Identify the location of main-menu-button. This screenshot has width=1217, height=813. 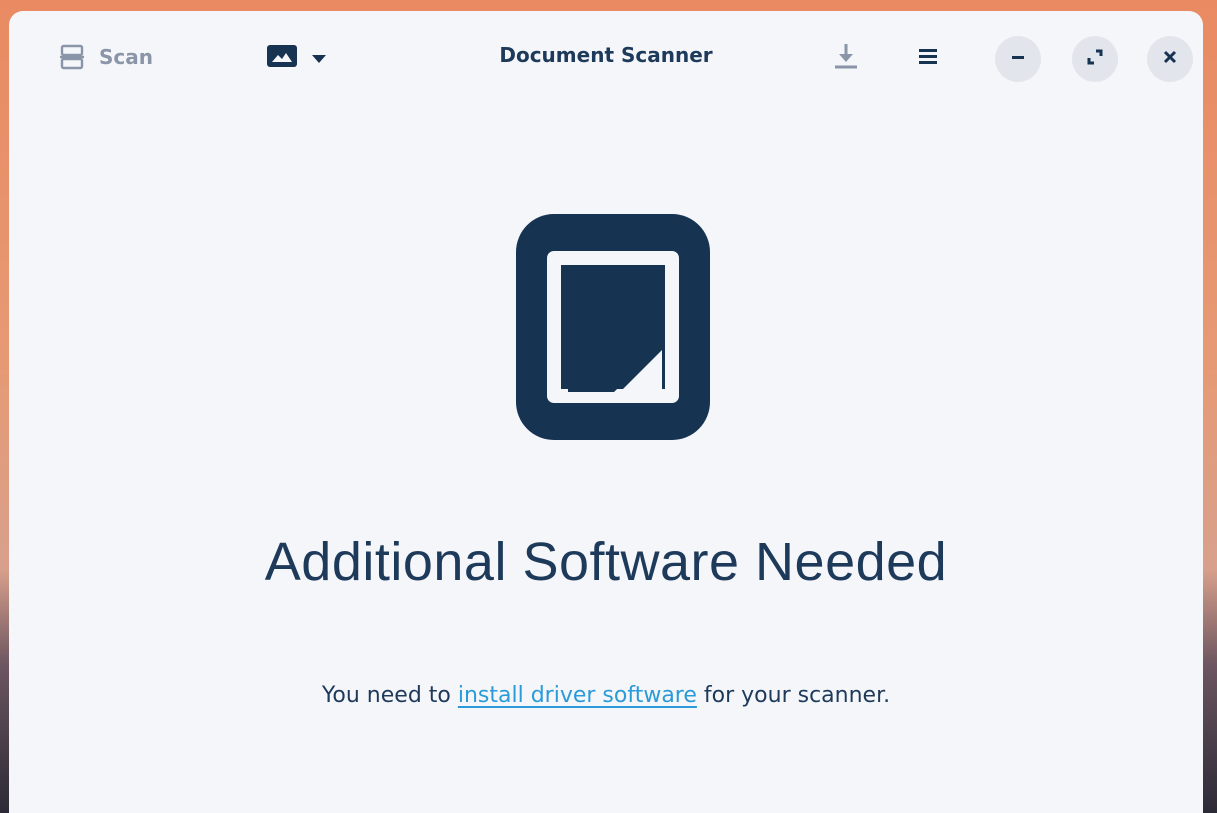
(928, 58).